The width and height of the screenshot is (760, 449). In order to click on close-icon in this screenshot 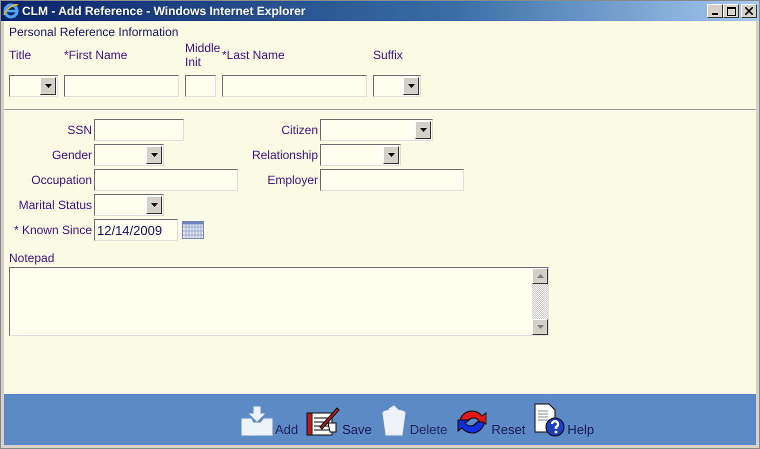, I will do `click(749, 11)`.